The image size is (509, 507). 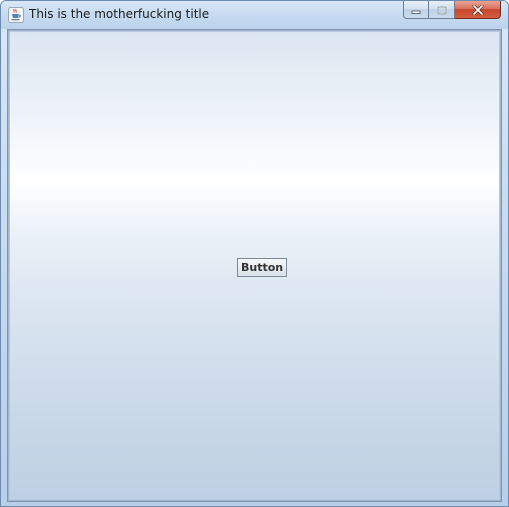 I want to click on close-button, so click(x=478, y=10).